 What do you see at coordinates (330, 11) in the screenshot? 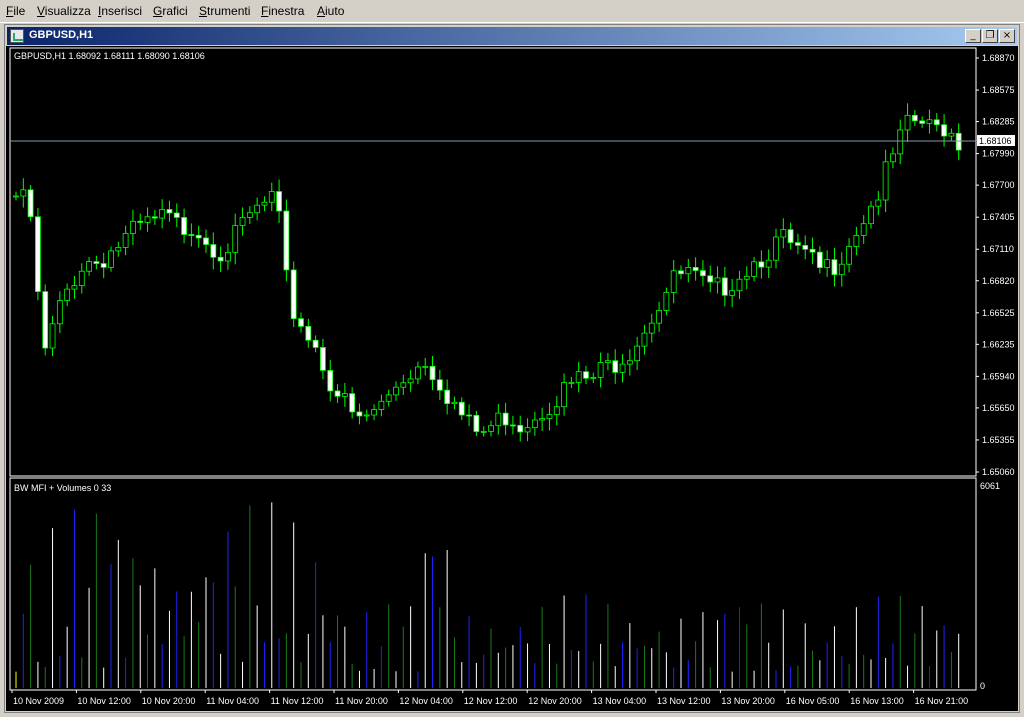
I see `menu-aiuto: Aiuto` at bounding box center [330, 11].